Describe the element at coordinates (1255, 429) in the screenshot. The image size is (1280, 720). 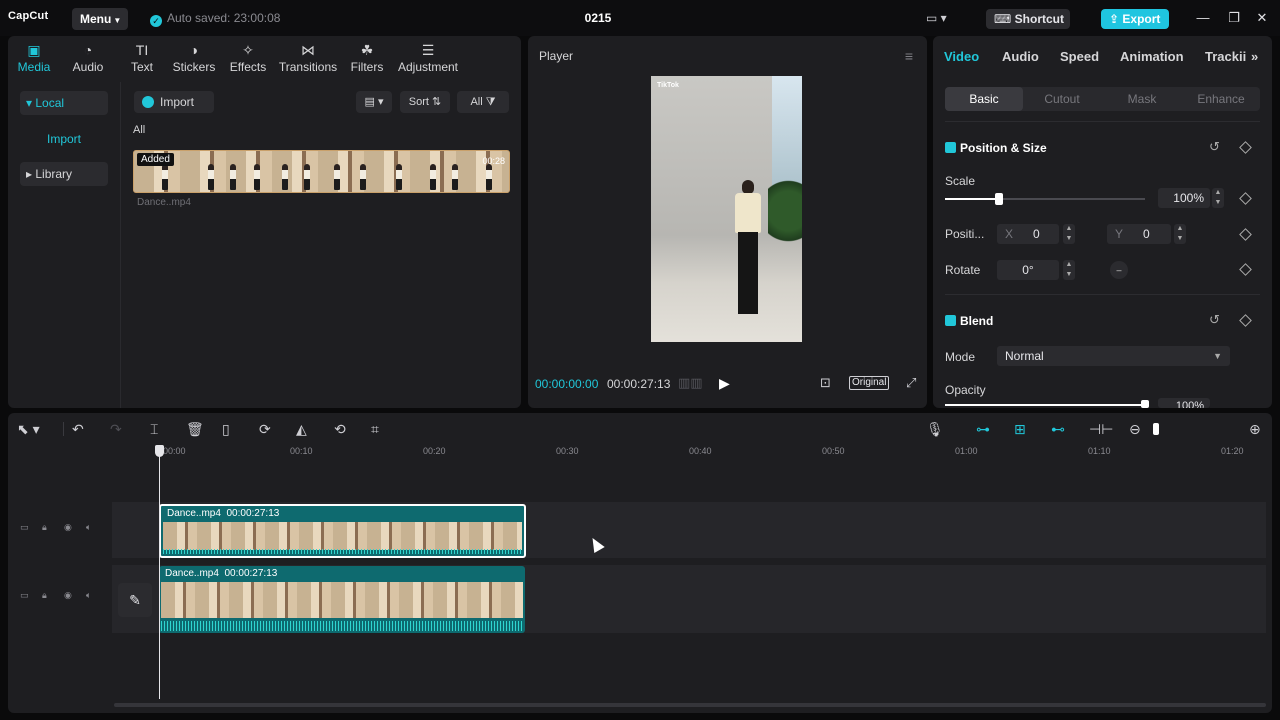
I see `zoom-in-icon: ⊕` at that location.